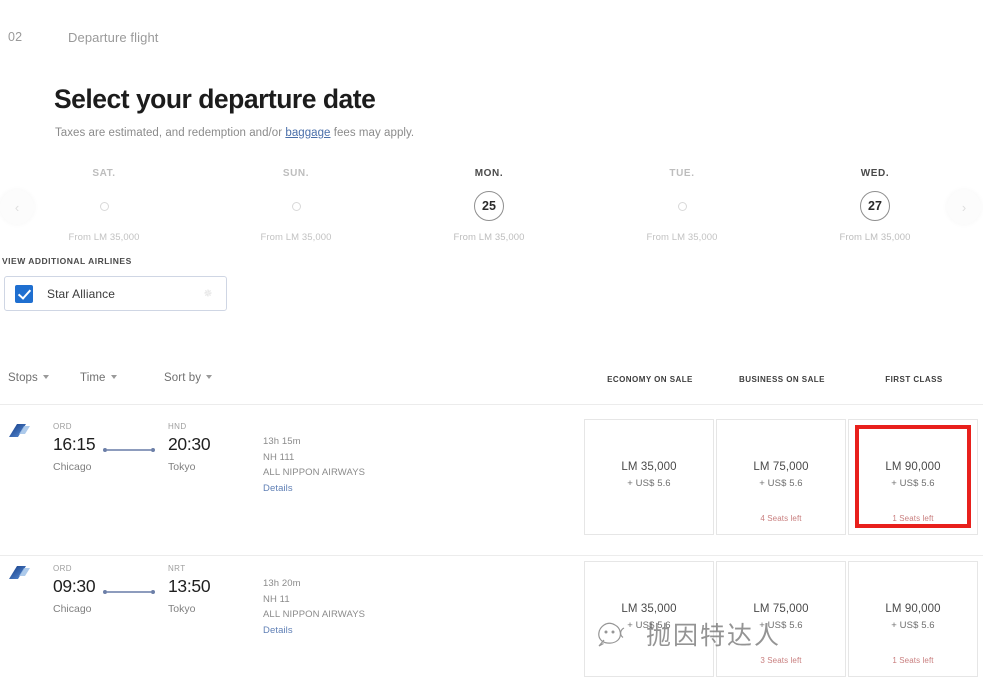  I want to click on star-alliance-icon: ✵, so click(208, 293).